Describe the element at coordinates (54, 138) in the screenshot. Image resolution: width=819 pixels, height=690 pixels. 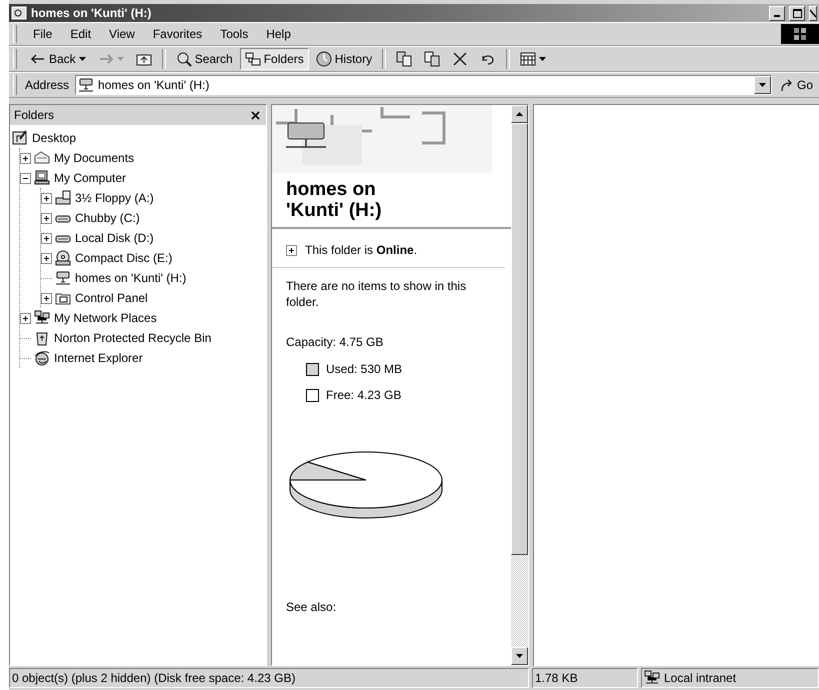
I see `tree-item: Desktop` at that location.